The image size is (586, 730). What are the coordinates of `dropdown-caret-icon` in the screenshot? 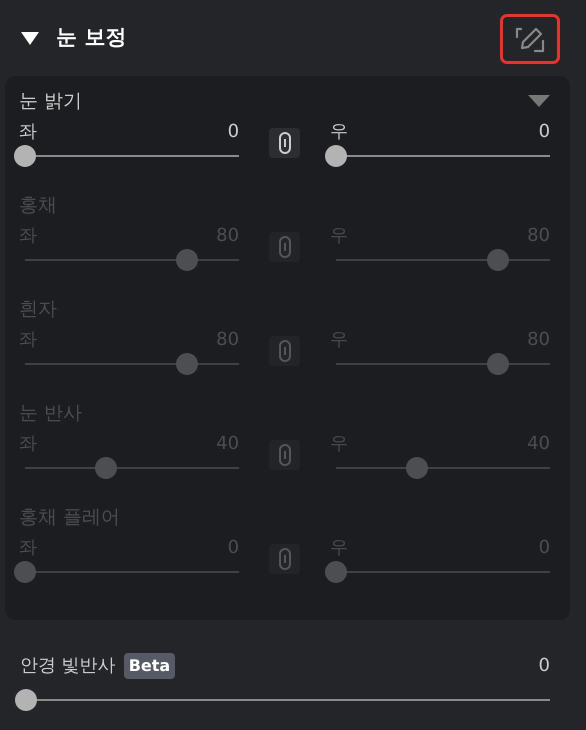 It's located at (539, 101).